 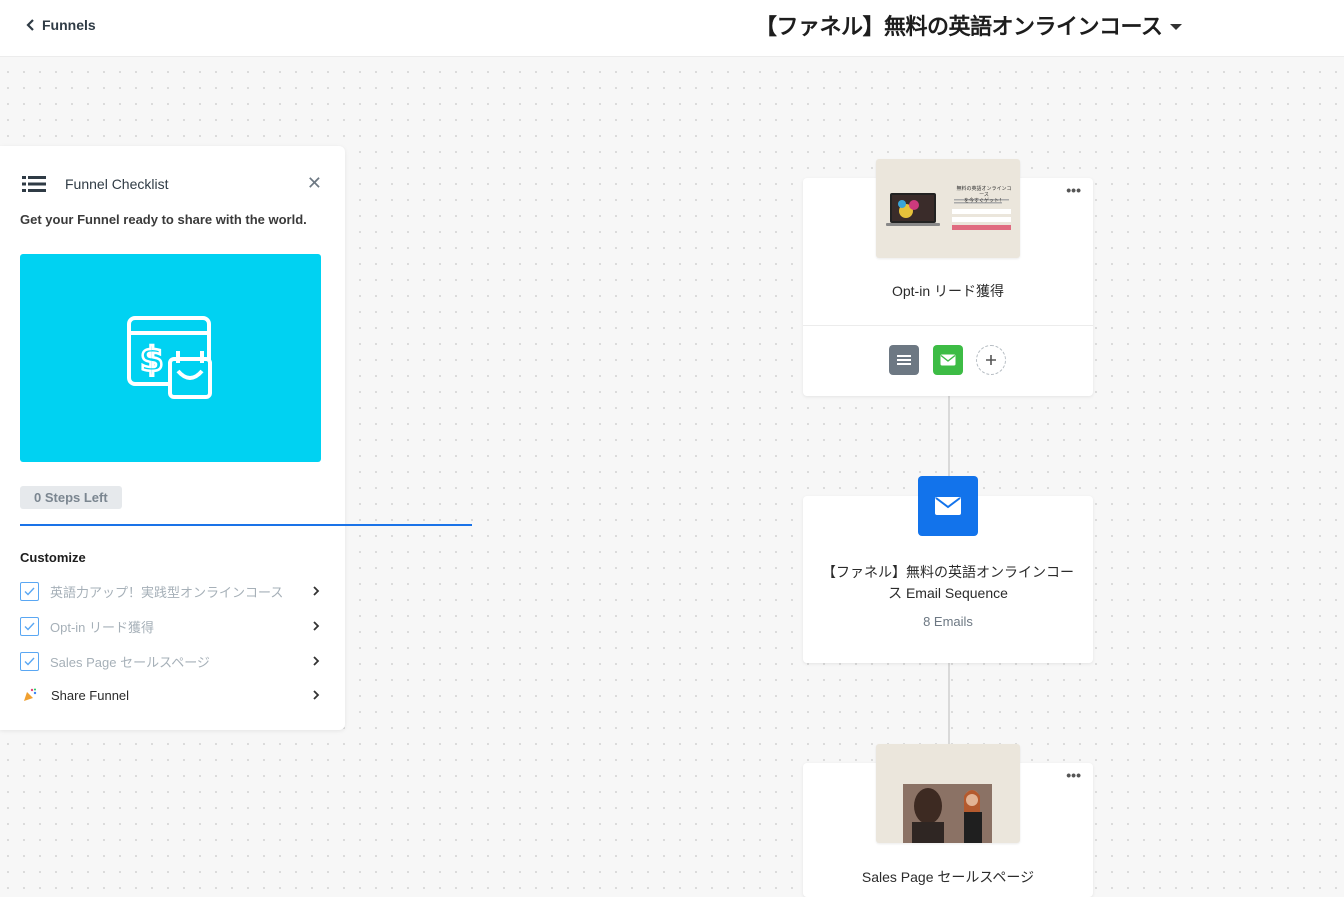 I want to click on optin-page-thumbnail: 無料の英語オンラインコース を今すぐゲット！, so click(x=948, y=208).